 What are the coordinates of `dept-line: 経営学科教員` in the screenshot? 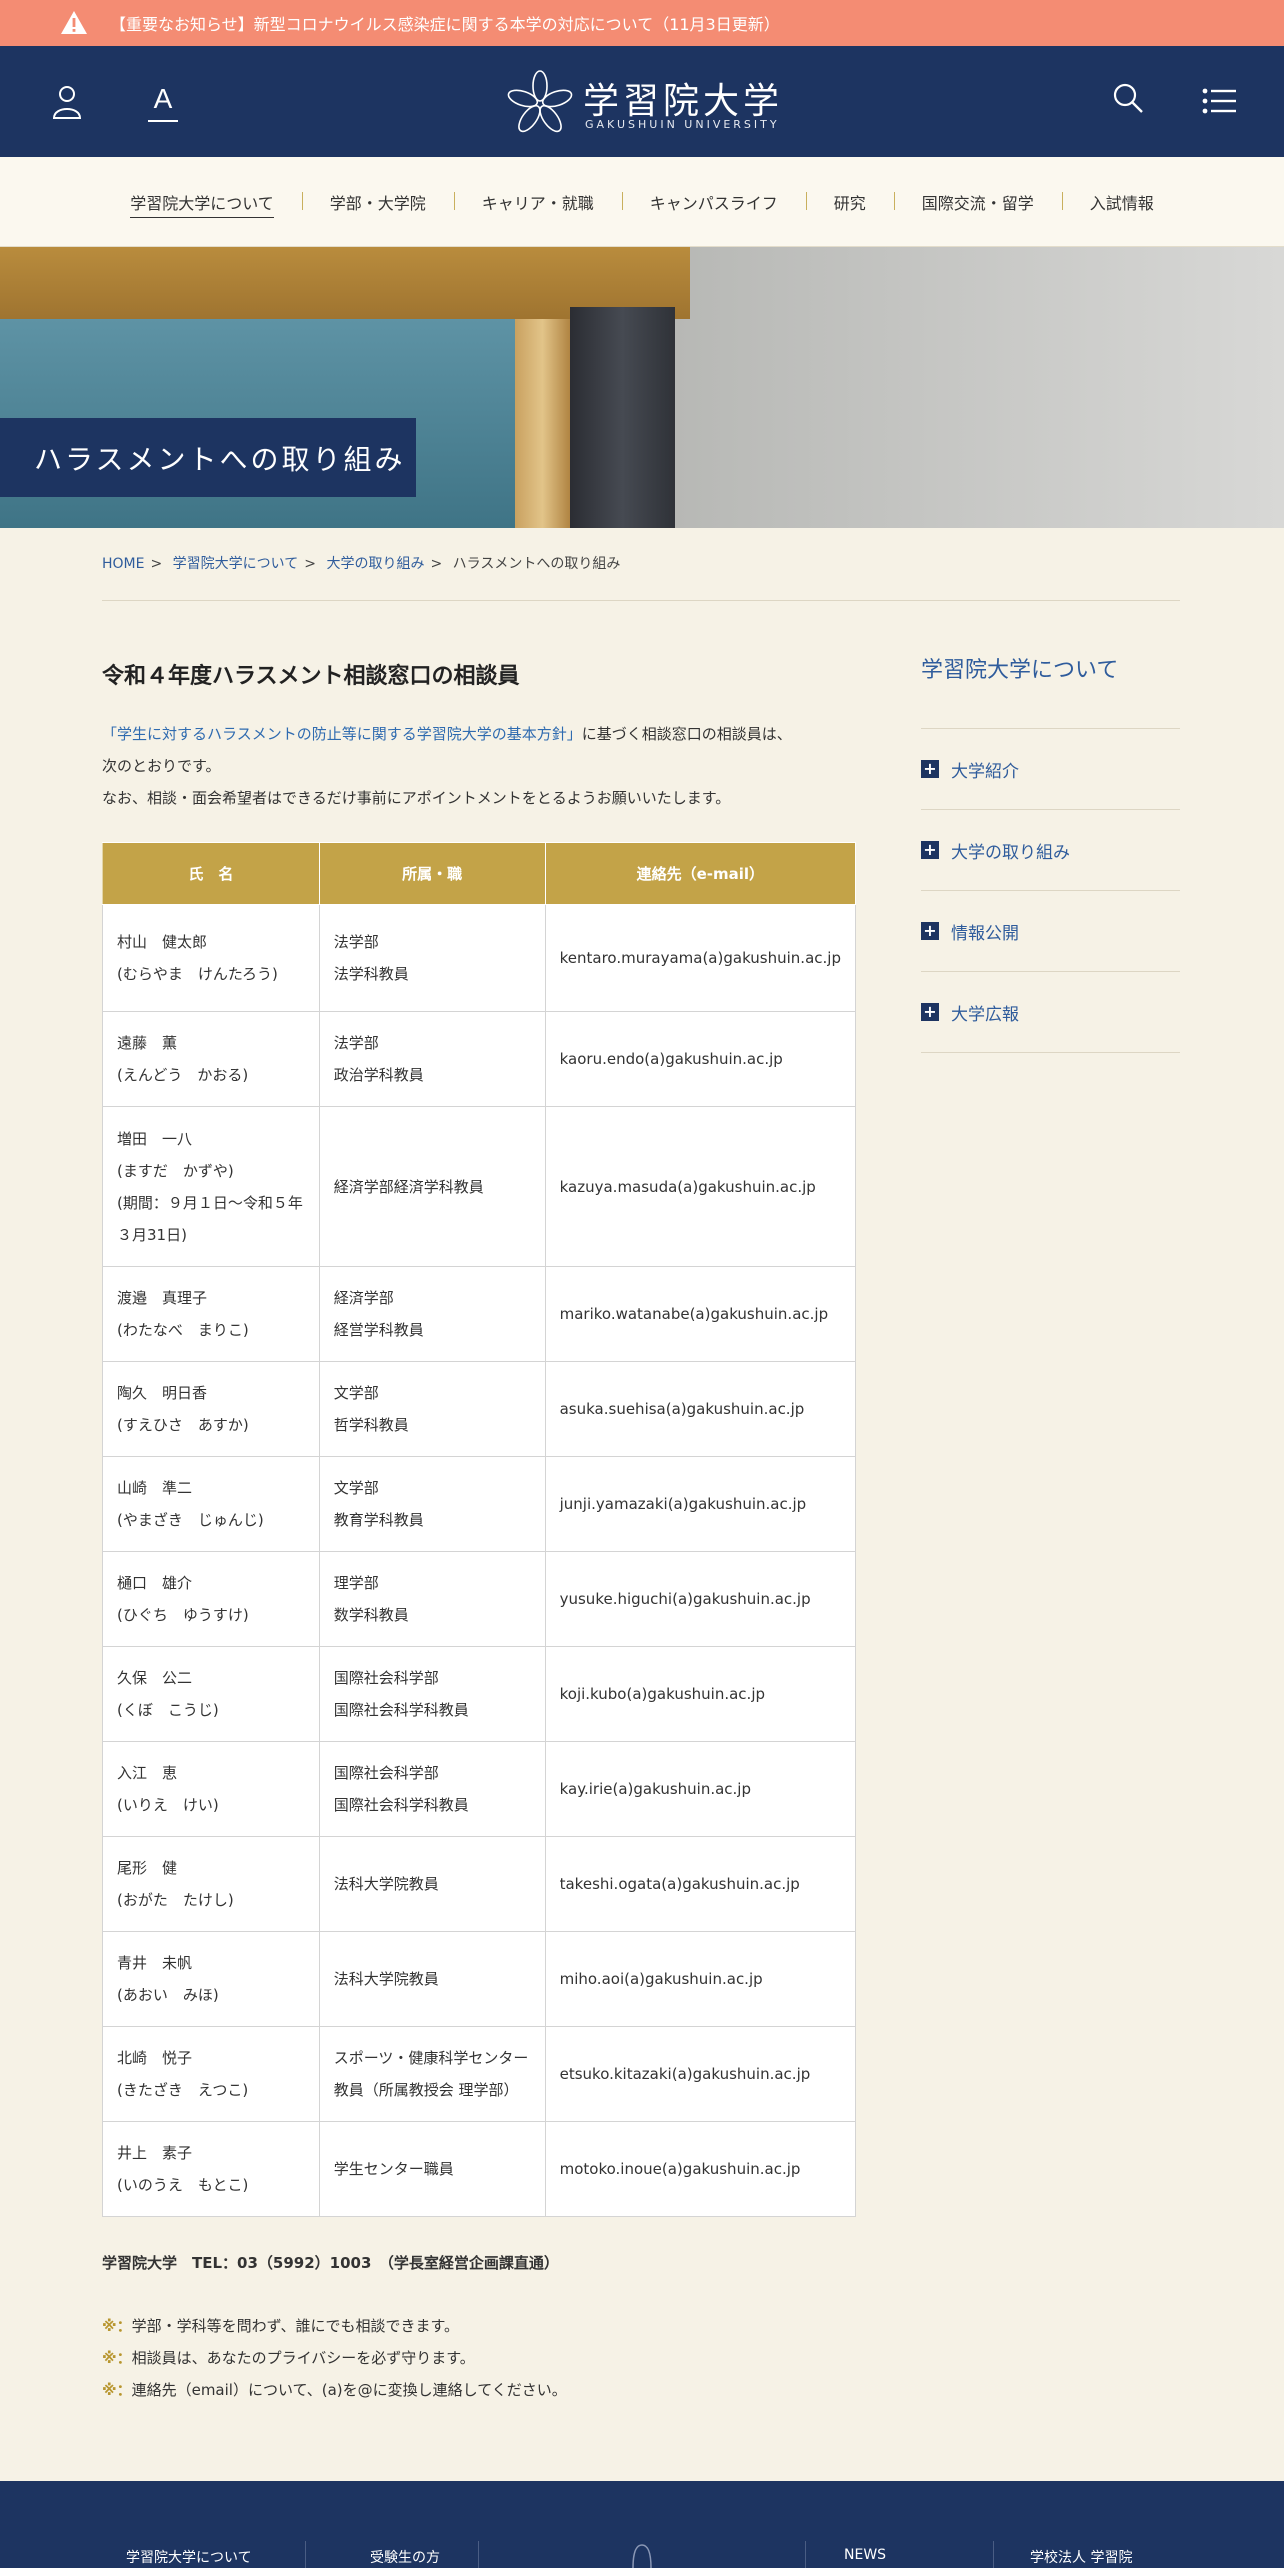 It's located at (378, 1330).